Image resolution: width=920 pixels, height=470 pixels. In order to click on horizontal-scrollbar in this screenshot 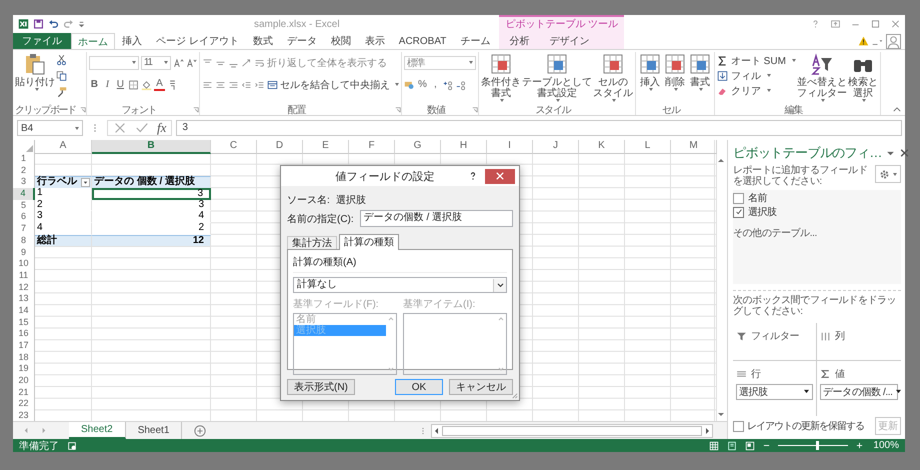, I will do `click(572, 431)`.